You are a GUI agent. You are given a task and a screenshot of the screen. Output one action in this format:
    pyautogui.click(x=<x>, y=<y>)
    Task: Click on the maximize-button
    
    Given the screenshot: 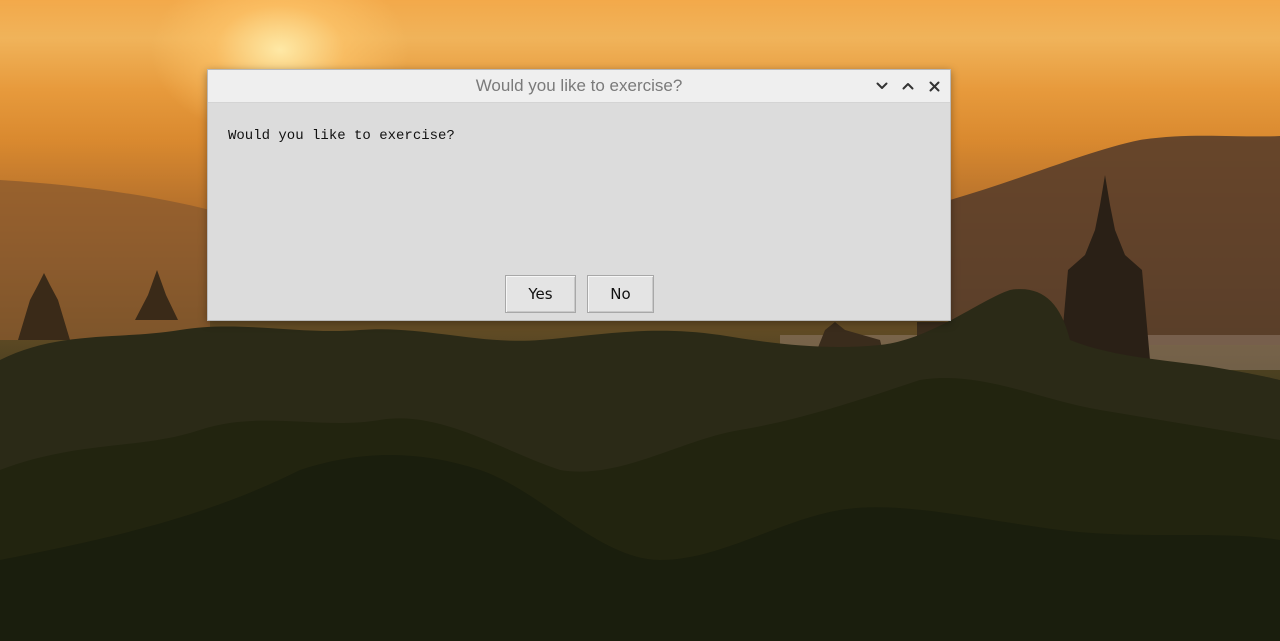 What is the action you would take?
    pyautogui.click(x=908, y=86)
    